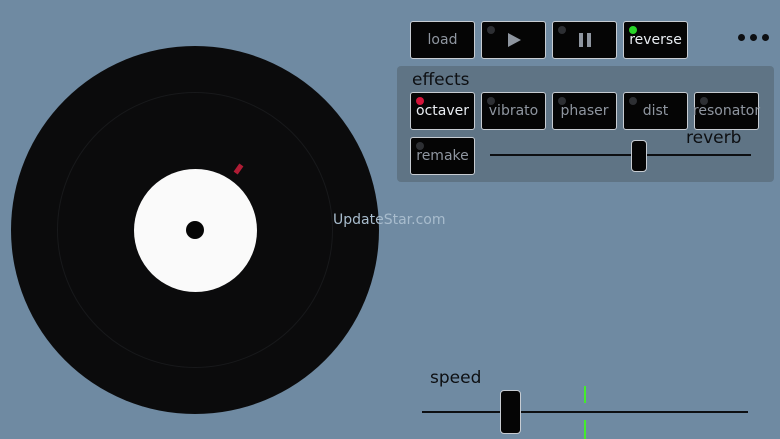  I want to click on effect-label: vibrato, so click(513, 111).